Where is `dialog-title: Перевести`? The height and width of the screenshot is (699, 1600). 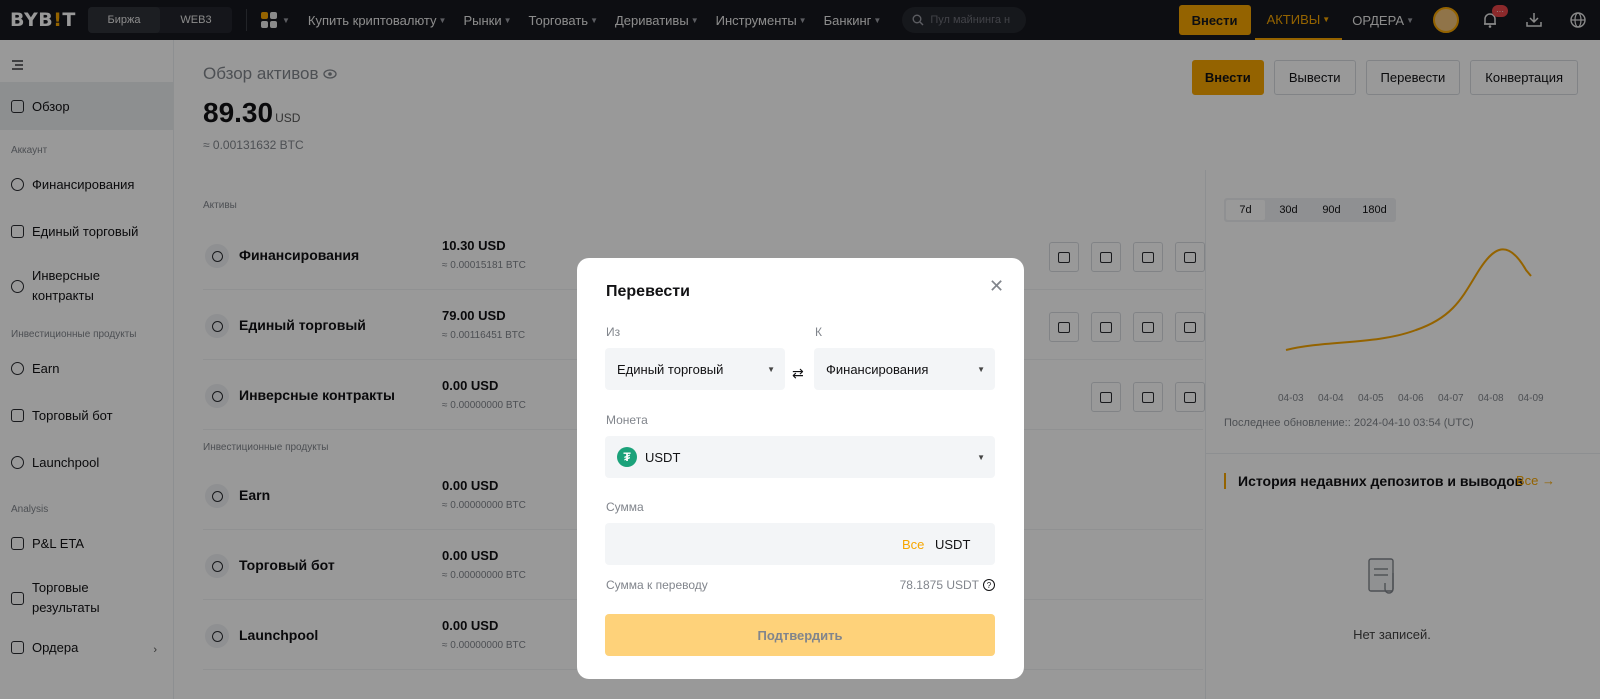 dialog-title: Перевести is located at coordinates (648, 291).